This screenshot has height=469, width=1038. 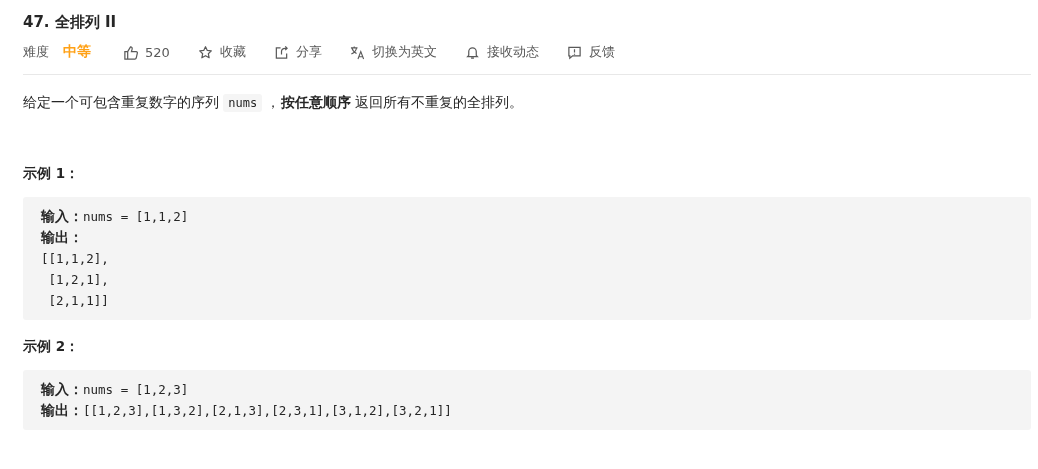 I want to click on translate-icon, so click(x=357, y=52).